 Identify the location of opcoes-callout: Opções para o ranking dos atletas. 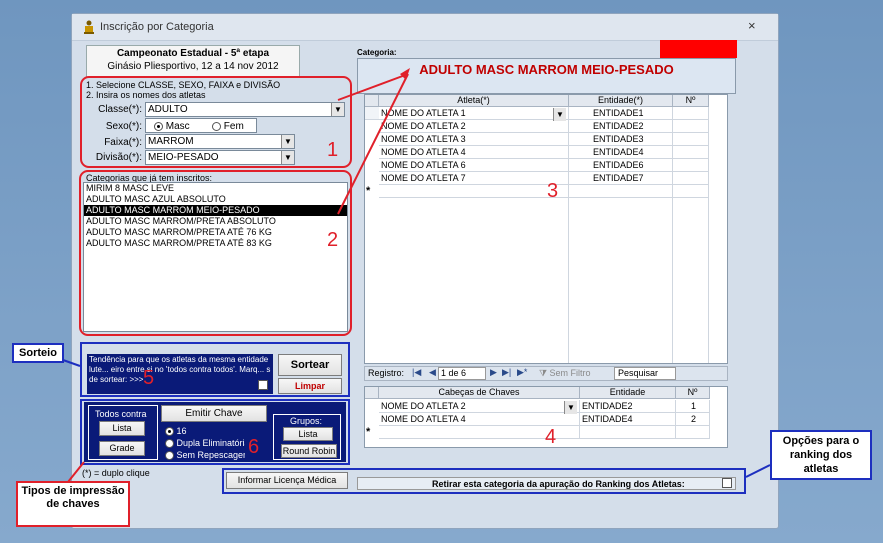
(821, 455).